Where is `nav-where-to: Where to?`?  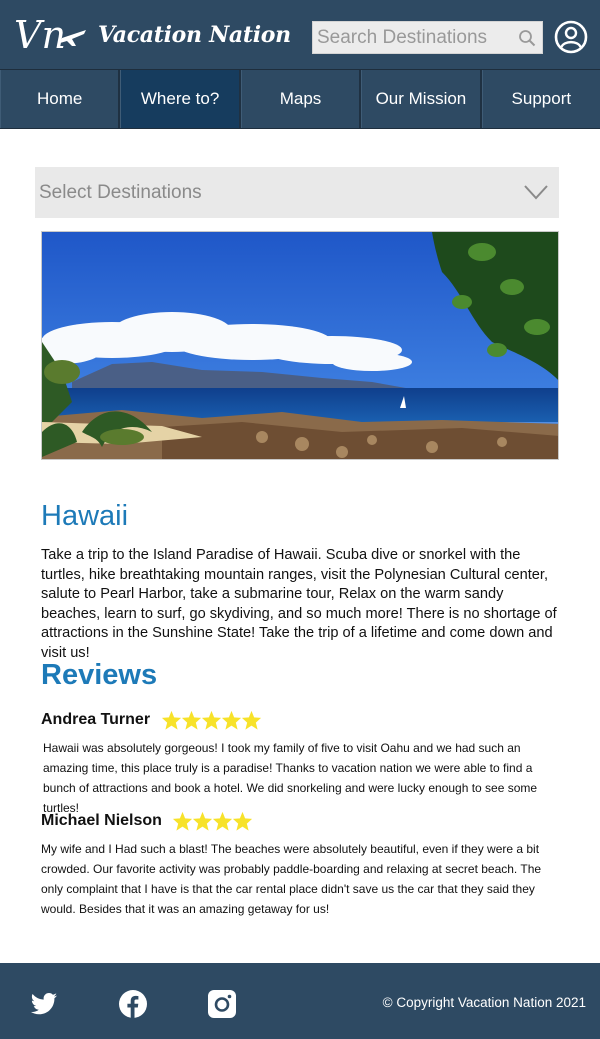 nav-where-to: Where to? is located at coordinates (180, 99).